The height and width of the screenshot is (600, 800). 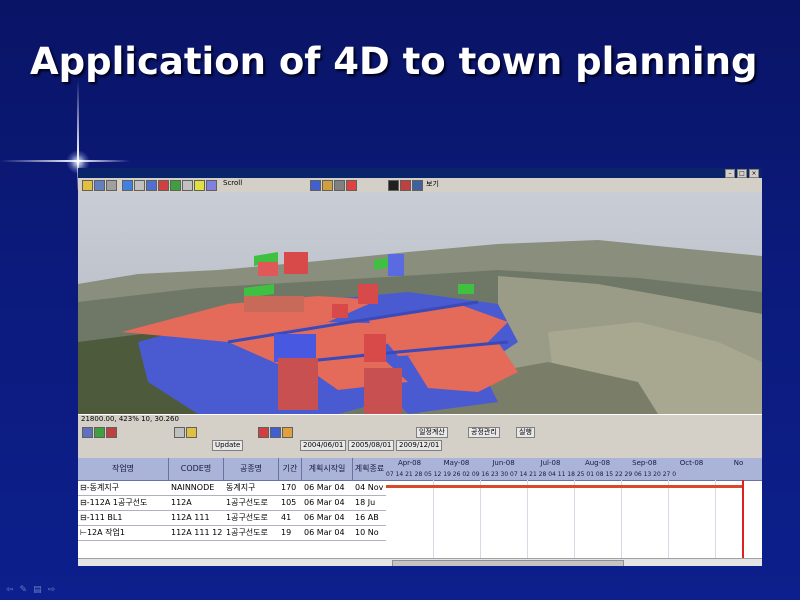 I want to click on month-label: May-08, so click(x=457, y=463).